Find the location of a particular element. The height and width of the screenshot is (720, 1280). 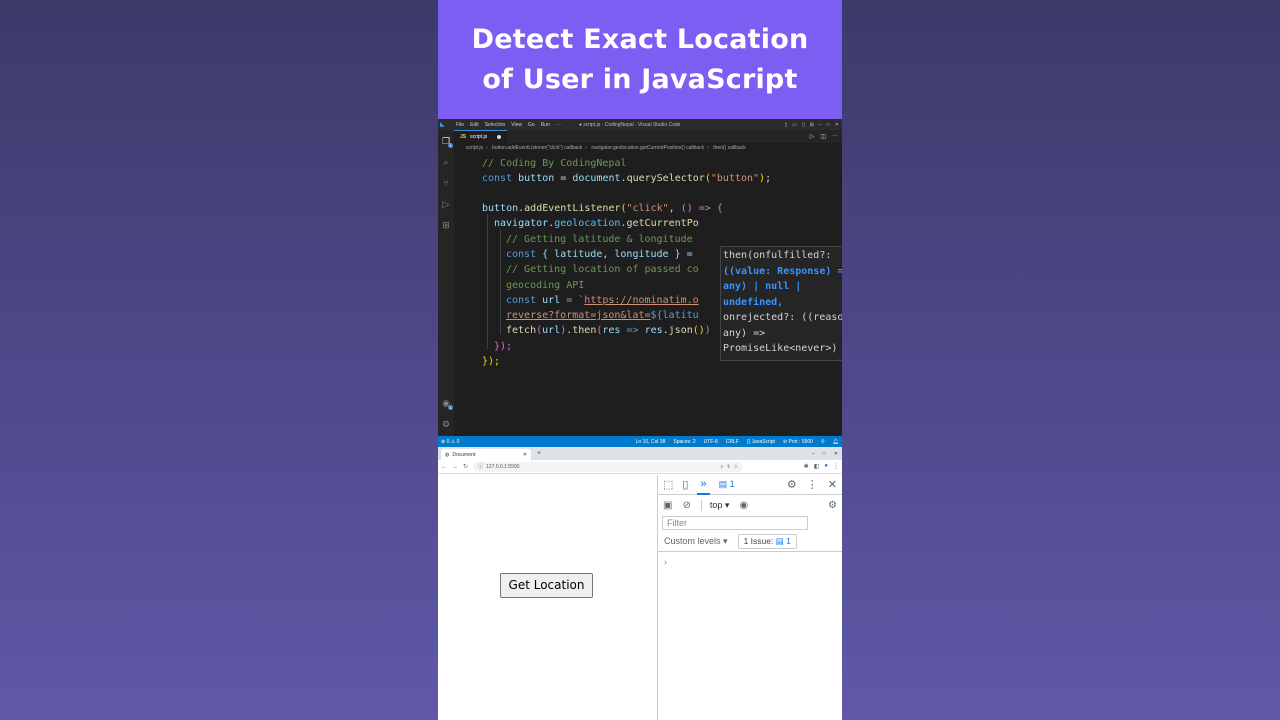

get-location-button: Get Location is located at coordinates (546, 585).